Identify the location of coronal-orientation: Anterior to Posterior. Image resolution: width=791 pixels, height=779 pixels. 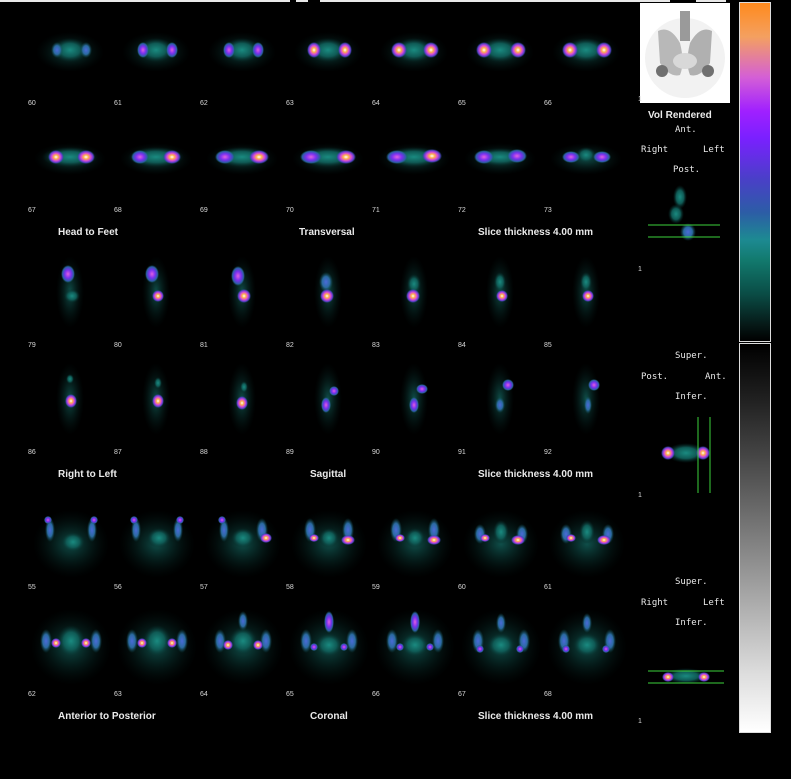
(107, 716).